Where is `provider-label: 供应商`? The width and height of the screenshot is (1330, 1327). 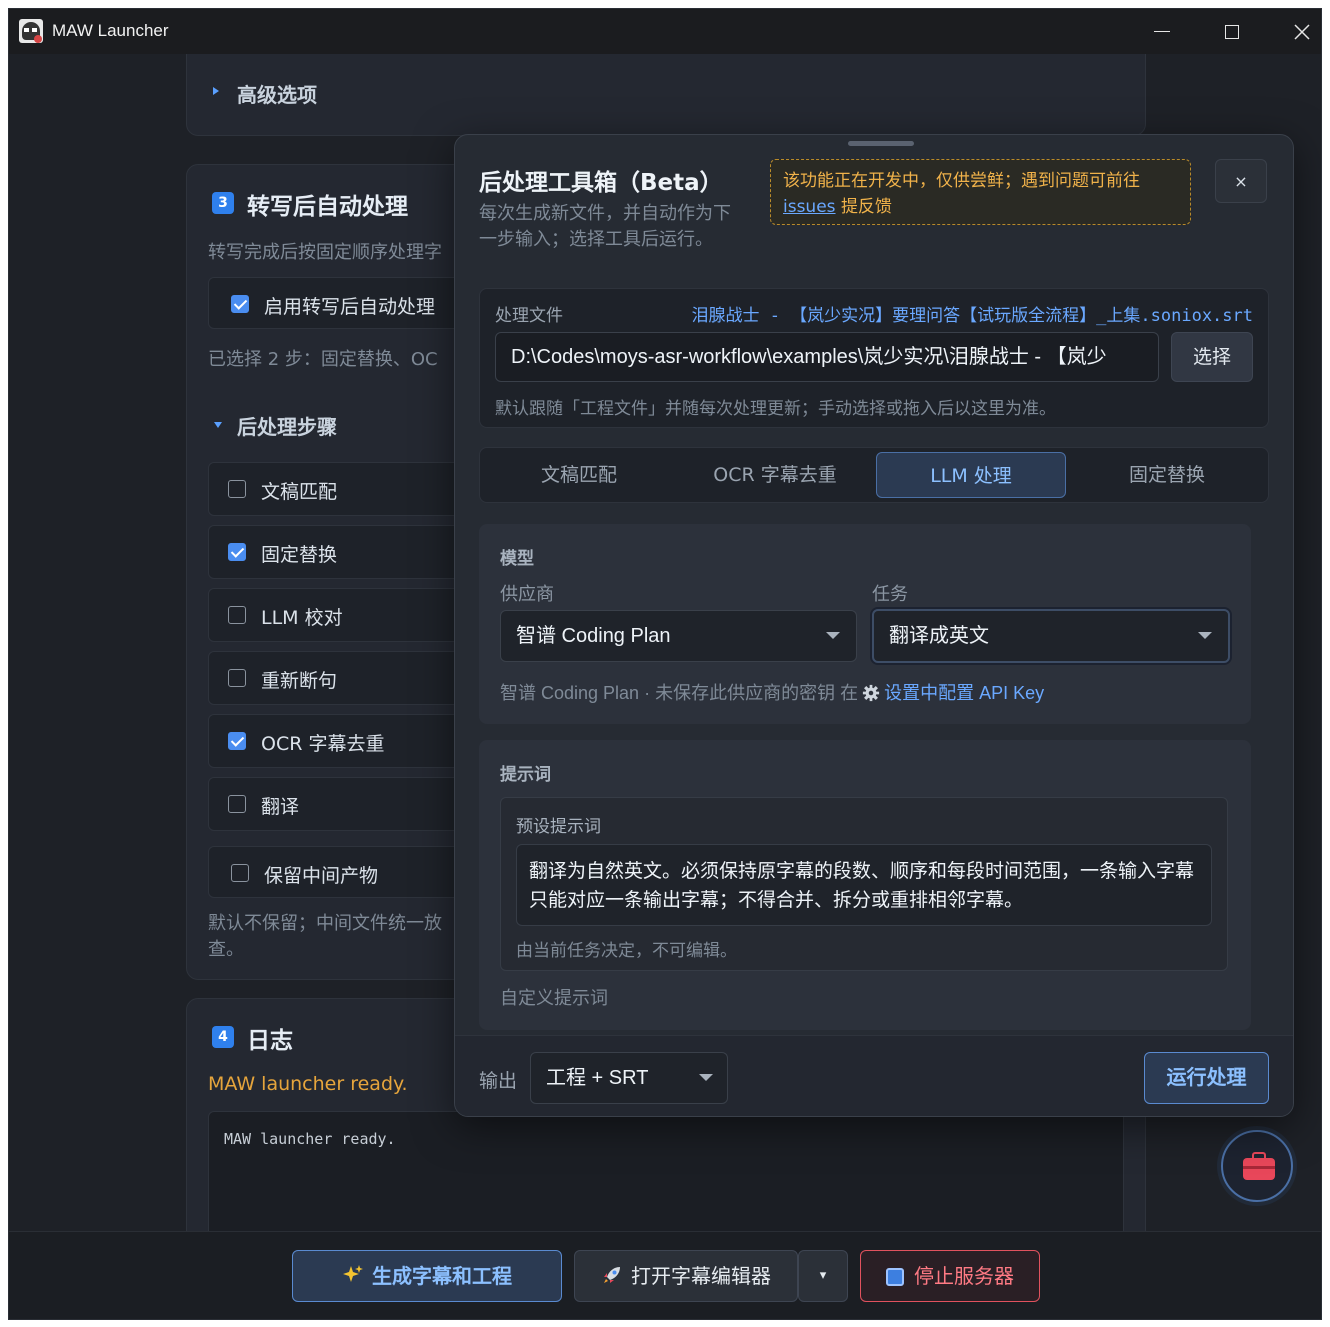
provider-label: 供应商 is located at coordinates (527, 594).